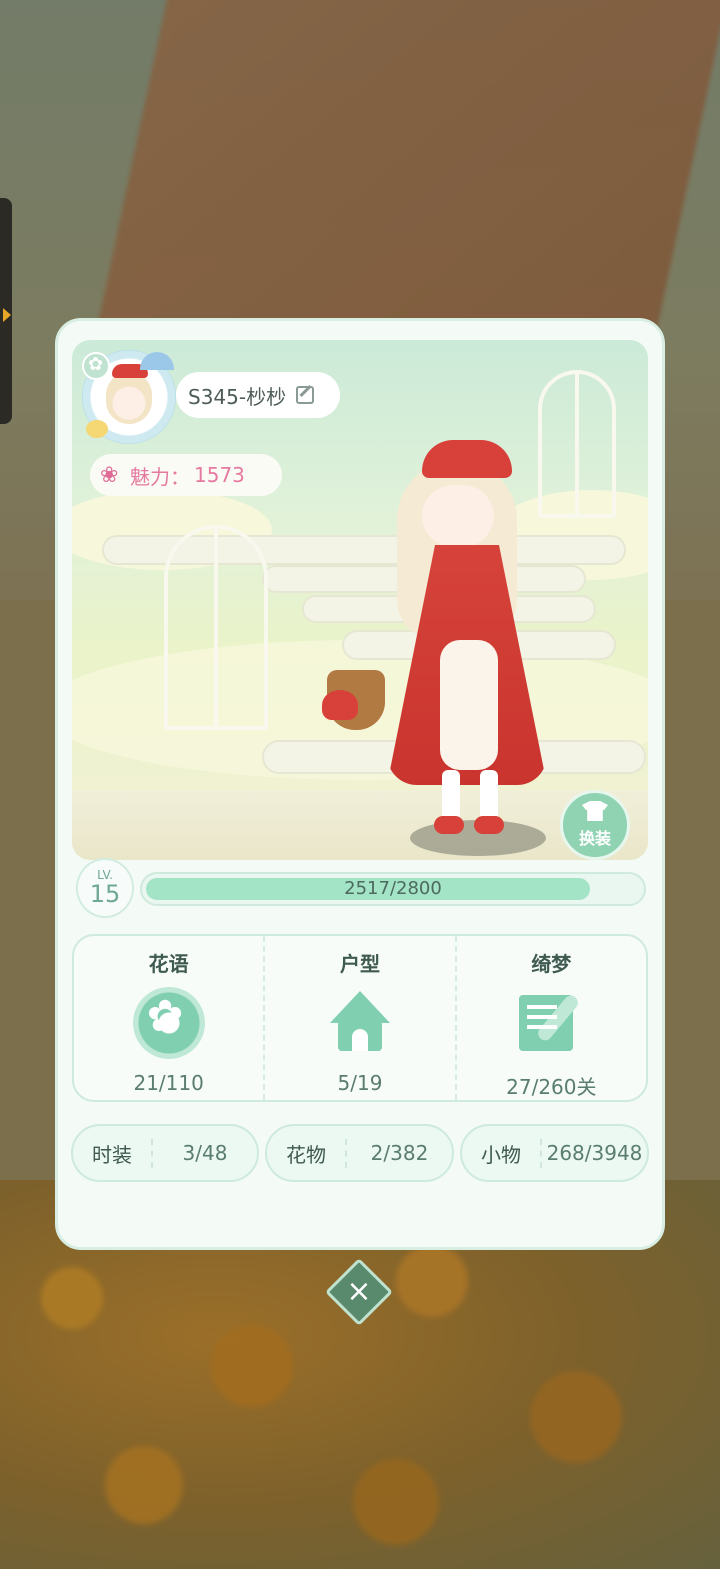 The width and height of the screenshot is (720, 1569). What do you see at coordinates (168, 1083) in the screenshot?
I see `stat-value: 21/110` at bounding box center [168, 1083].